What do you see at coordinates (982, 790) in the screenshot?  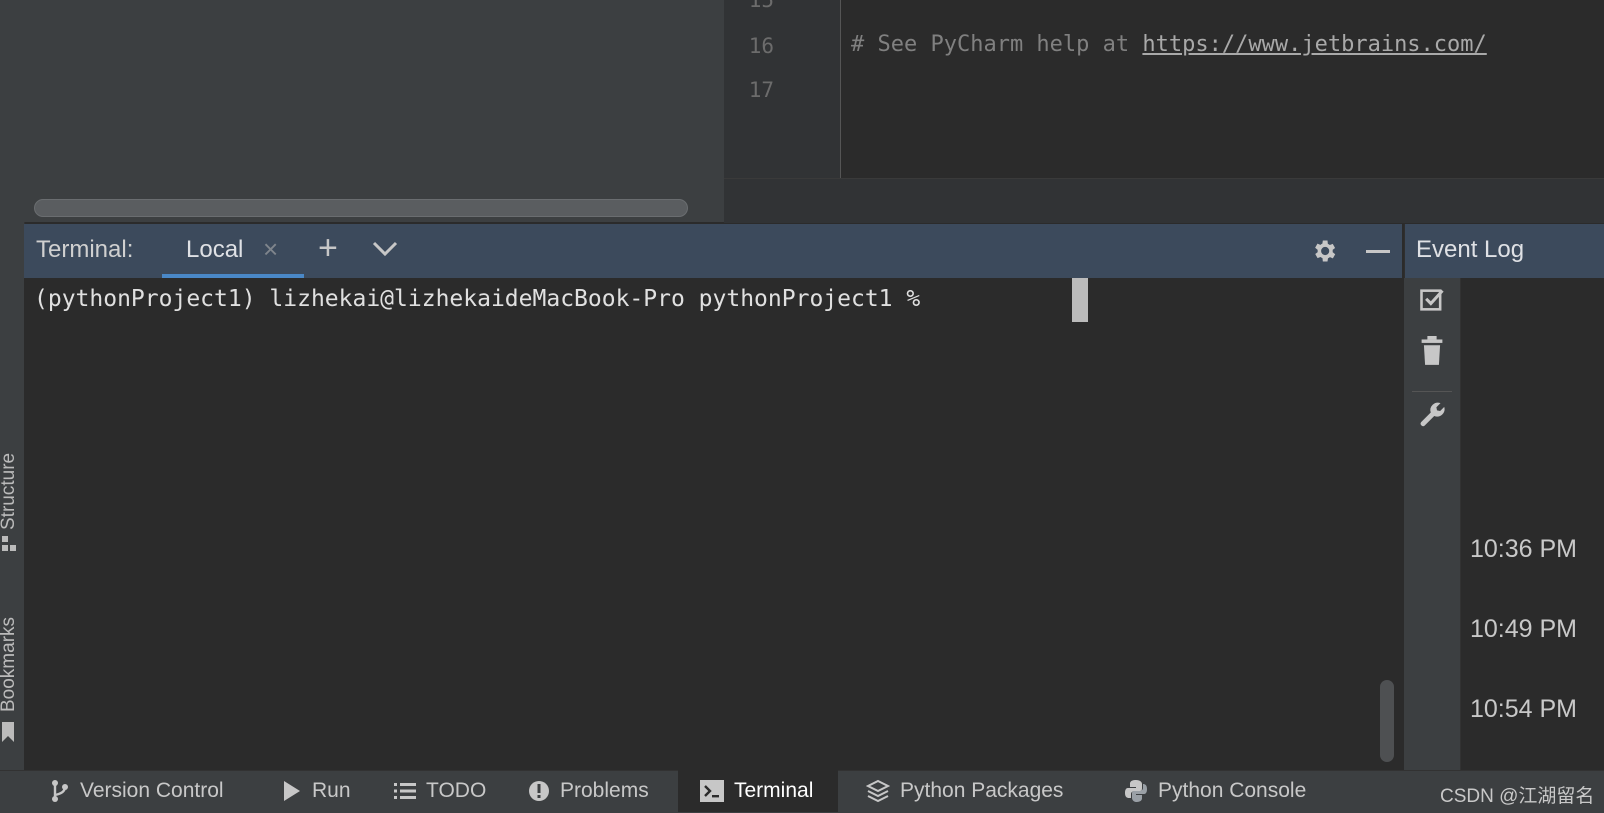 I see `tool-python-packages-label: Python Packages` at bounding box center [982, 790].